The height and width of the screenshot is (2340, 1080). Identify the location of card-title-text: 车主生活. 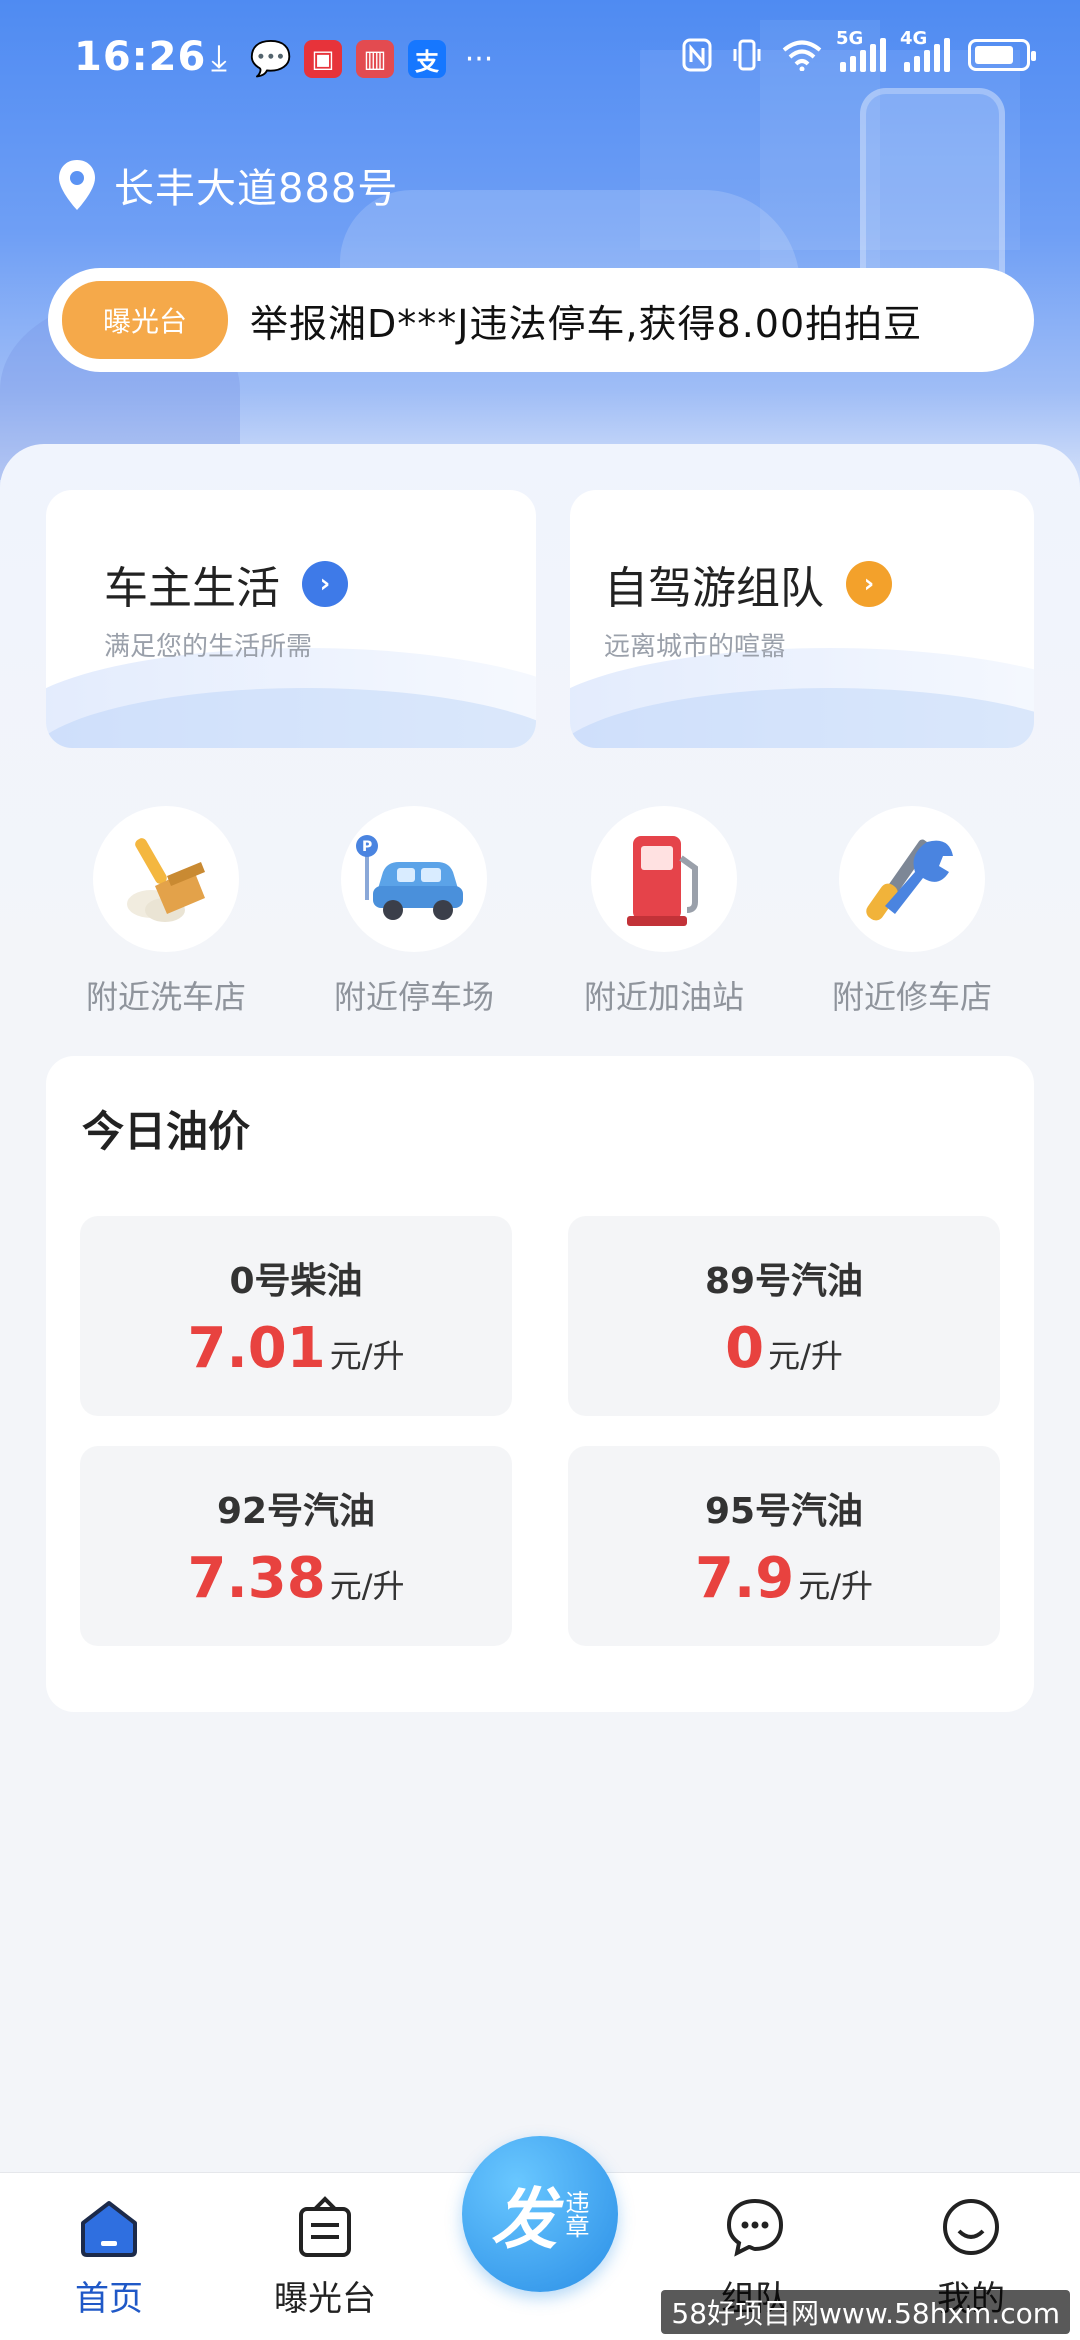
(192, 588).